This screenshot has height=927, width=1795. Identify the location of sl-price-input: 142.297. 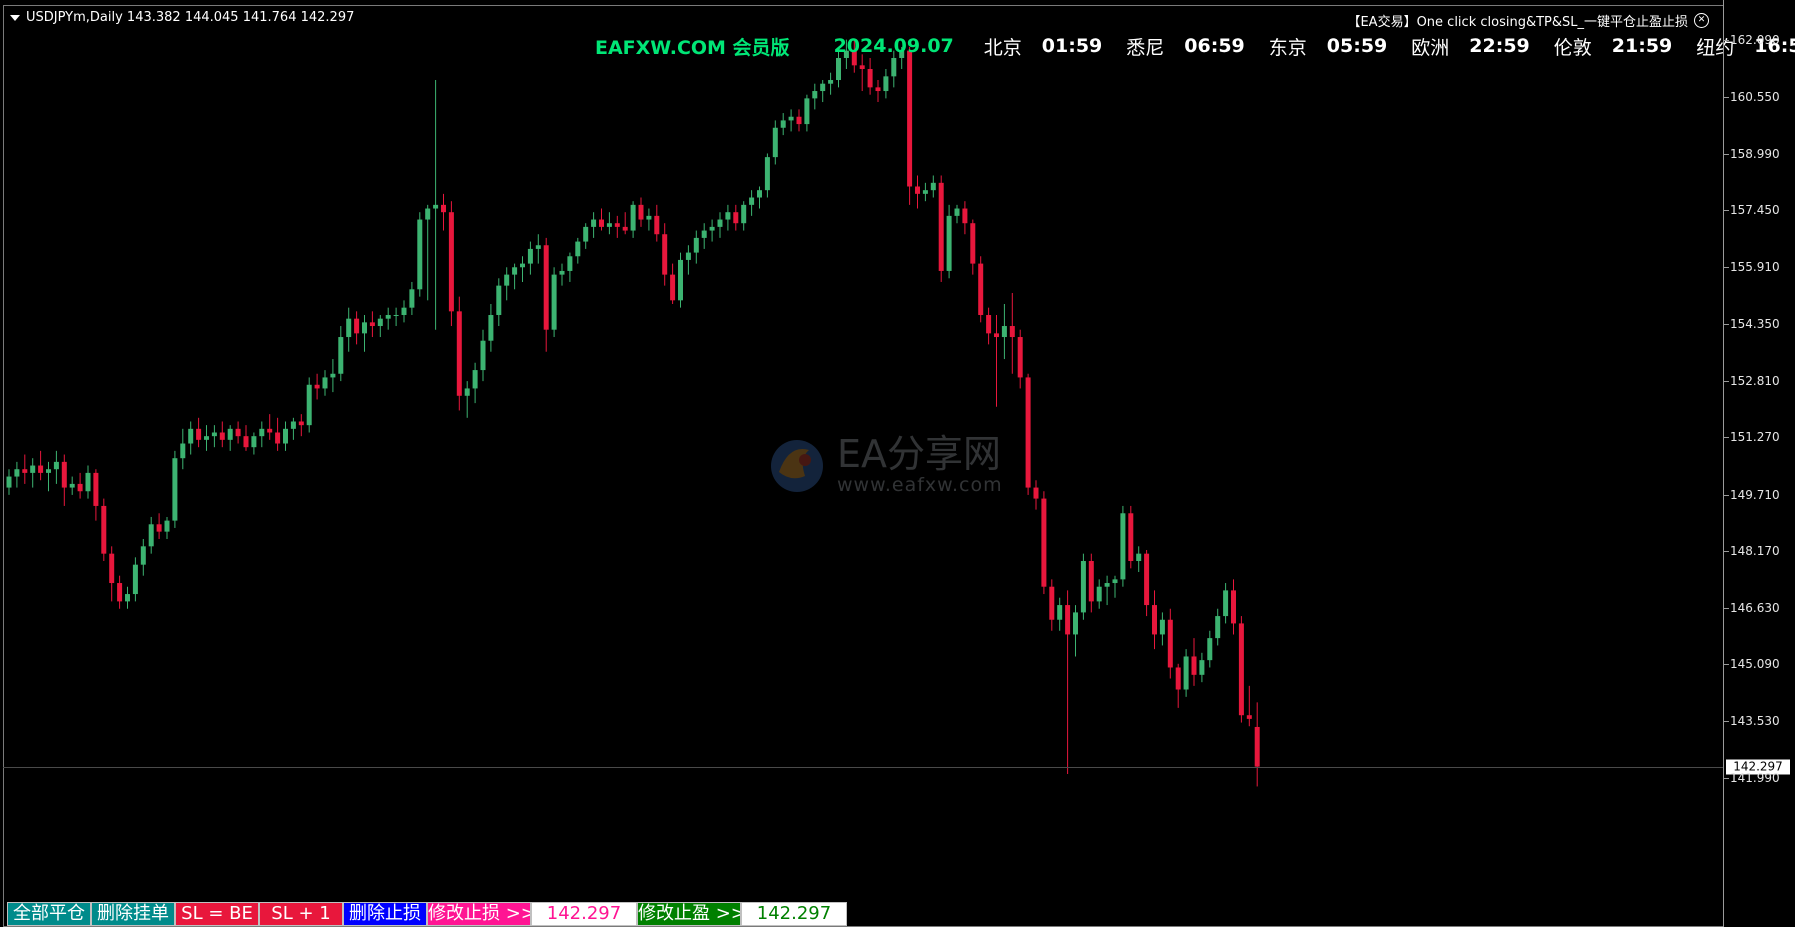
(584, 914).